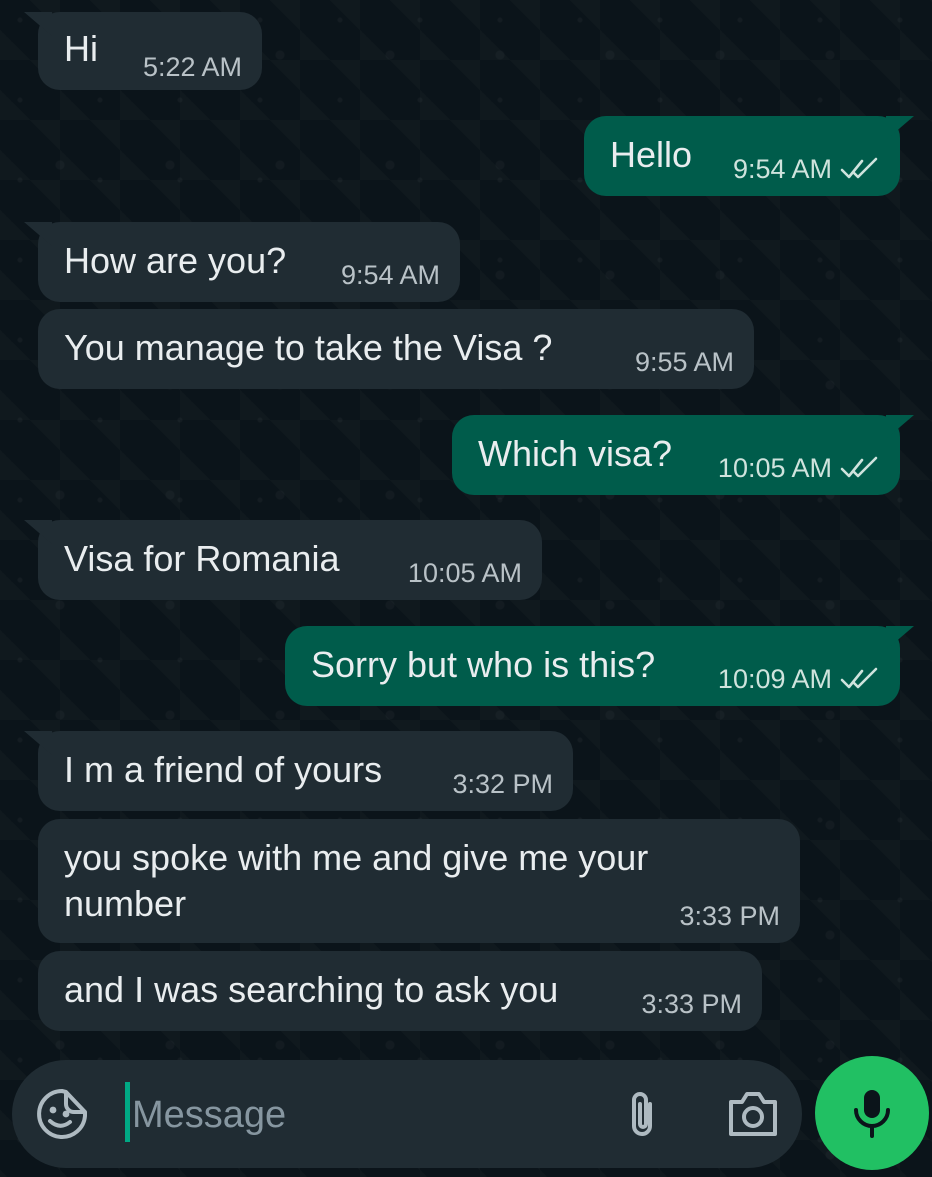 Image resolution: width=932 pixels, height=1177 pixels. I want to click on message-text: Hi, so click(81, 48).